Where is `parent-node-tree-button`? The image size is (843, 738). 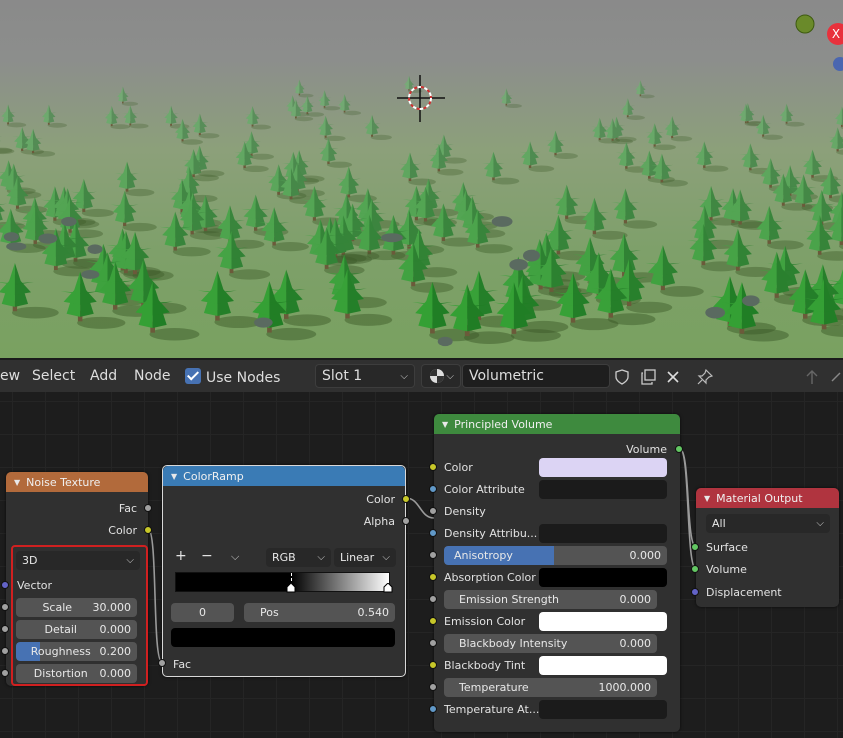 parent-node-tree-button is located at coordinates (812, 377).